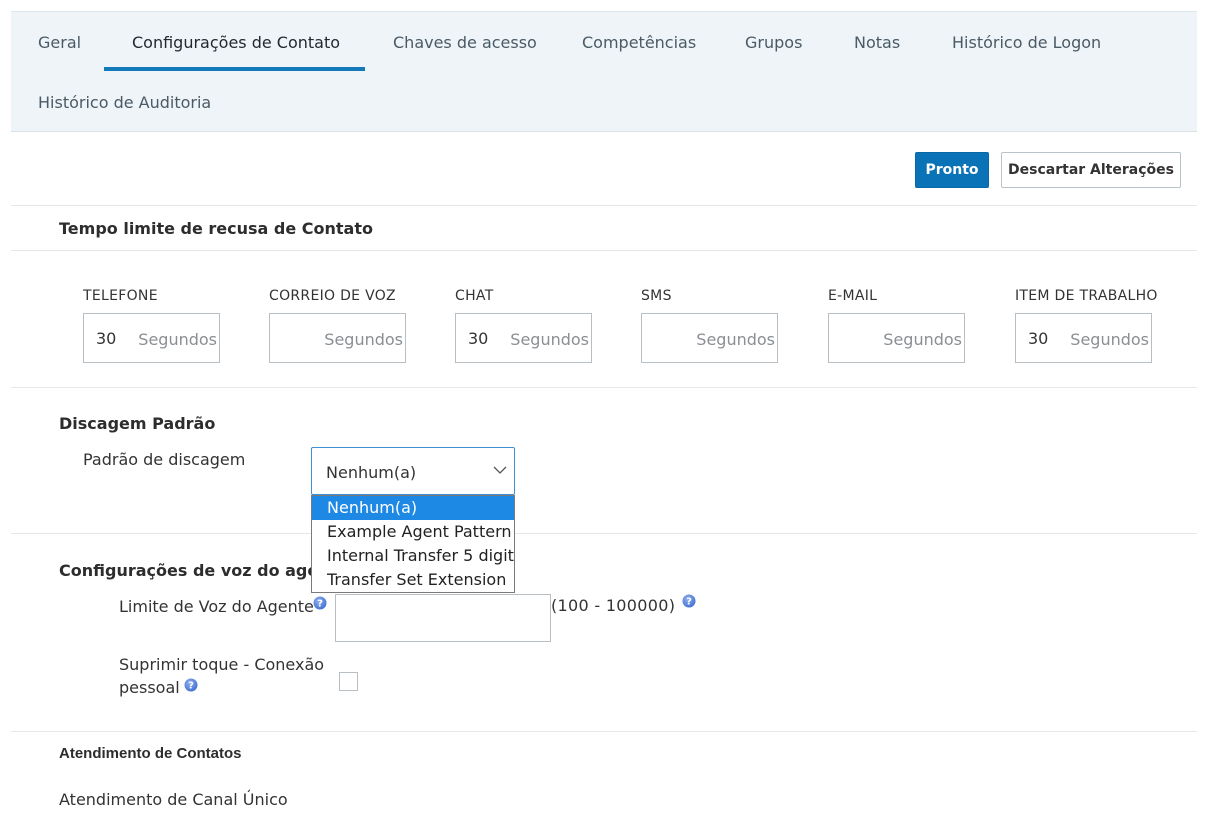 Image resolution: width=1209 pixels, height=828 pixels. I want to click on voicemail-timeout-unit: Segundos, so click(363, 339).